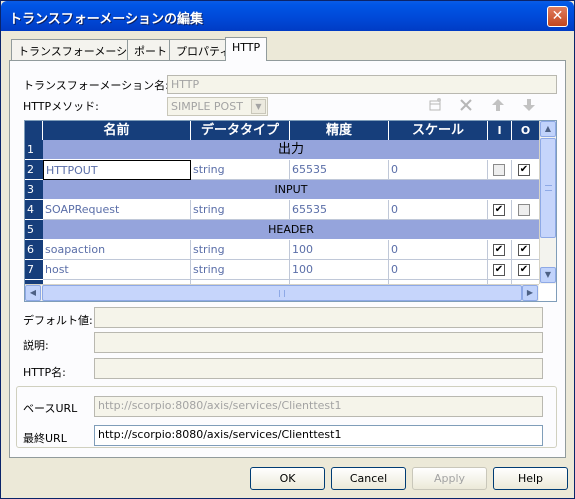 The image size is (575, 499). Describe the element at coordinates (117, 210) in the screenshot. I see `port-name-cell: SOAPRequest` at that location.